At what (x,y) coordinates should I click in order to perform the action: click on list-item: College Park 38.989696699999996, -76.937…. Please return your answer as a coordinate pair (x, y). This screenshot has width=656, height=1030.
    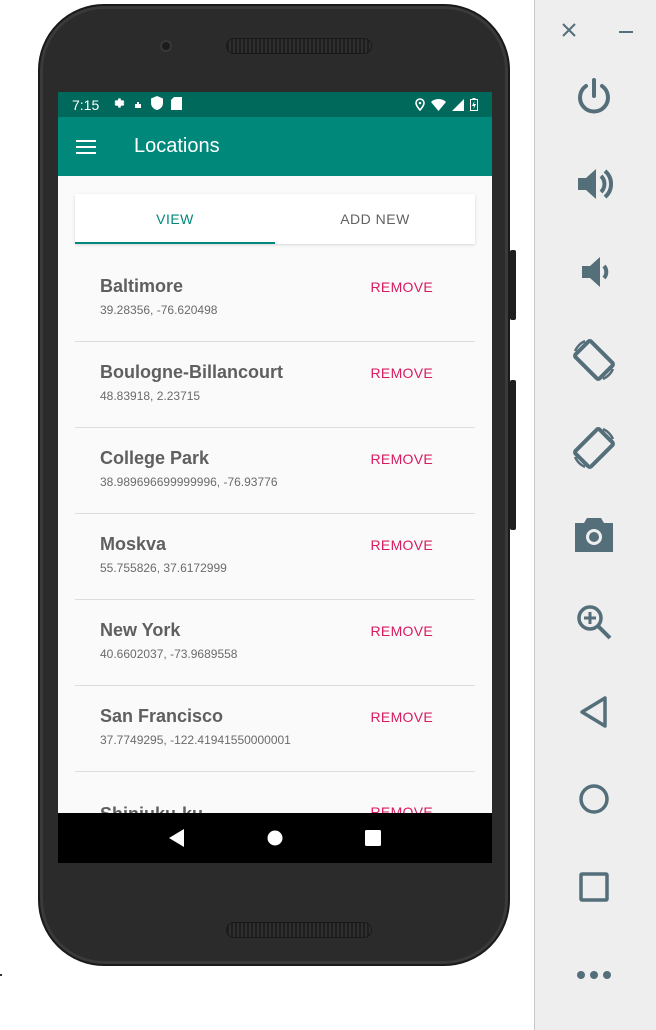
    Looking at the image, I should click on (275, 471).